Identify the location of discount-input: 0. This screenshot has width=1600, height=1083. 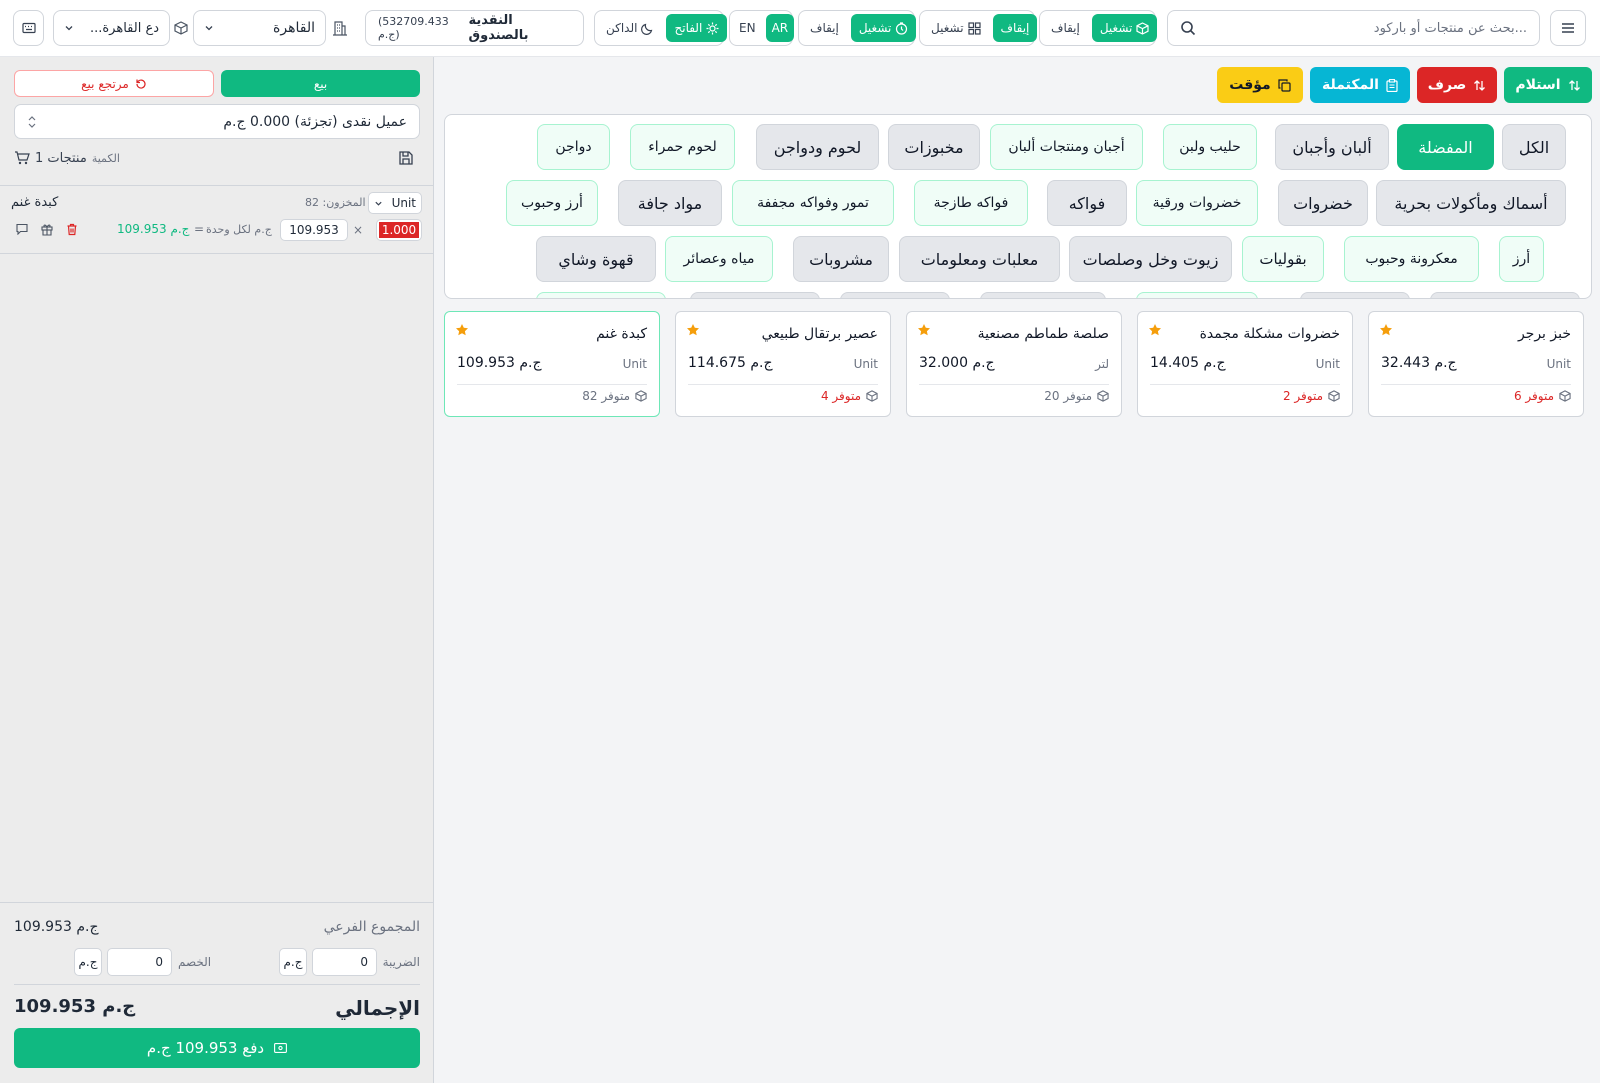
(139, 962).